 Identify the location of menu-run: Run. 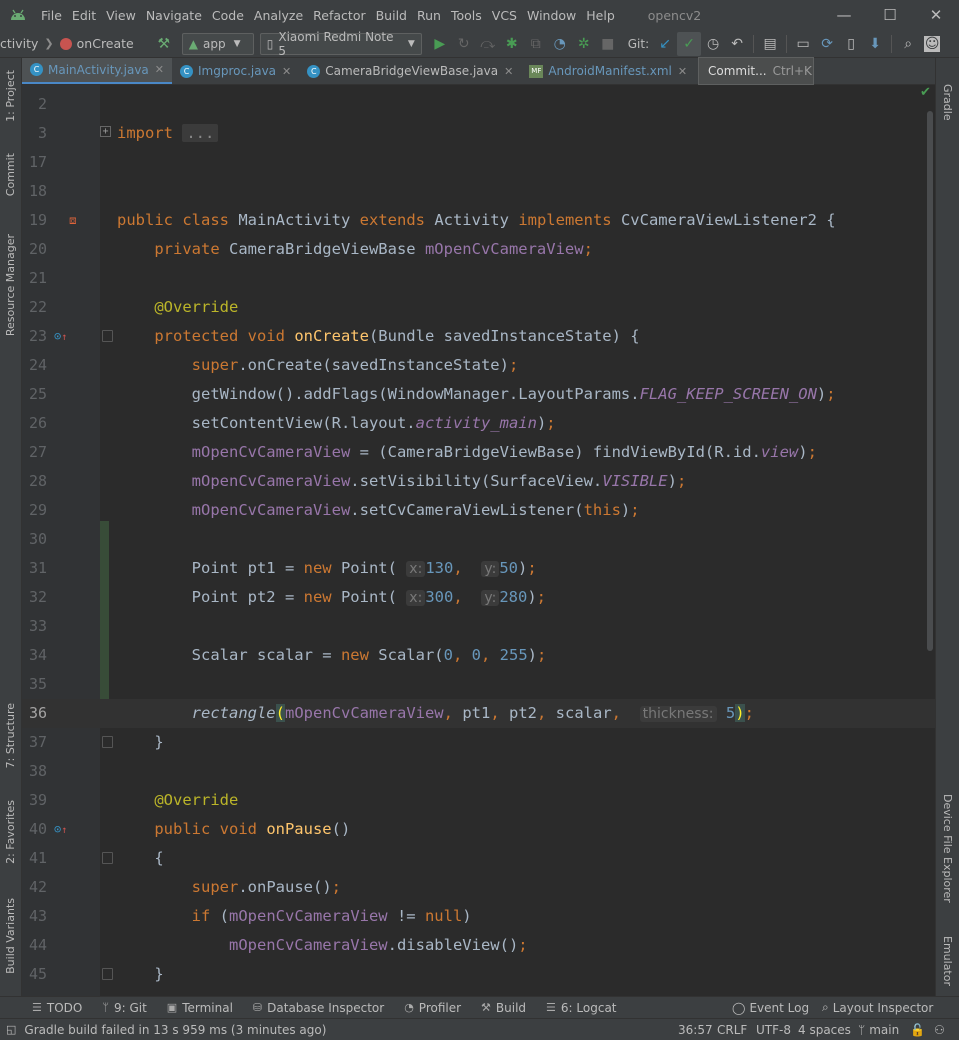
(429, 15).